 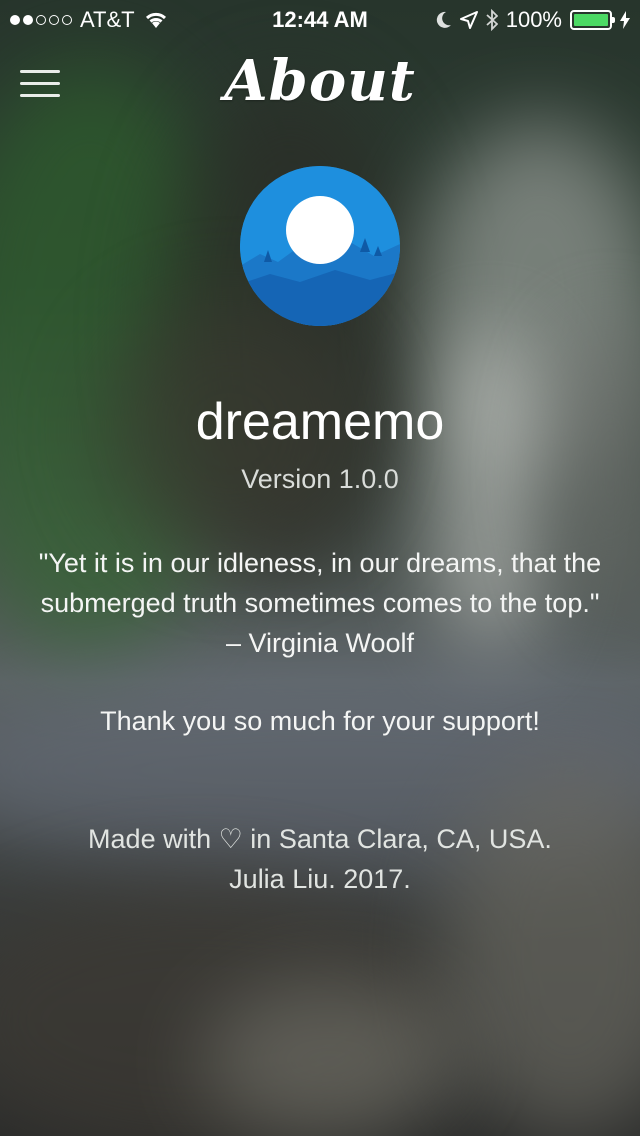 I want to click on wifi-icon, so click(x=155, y=20).